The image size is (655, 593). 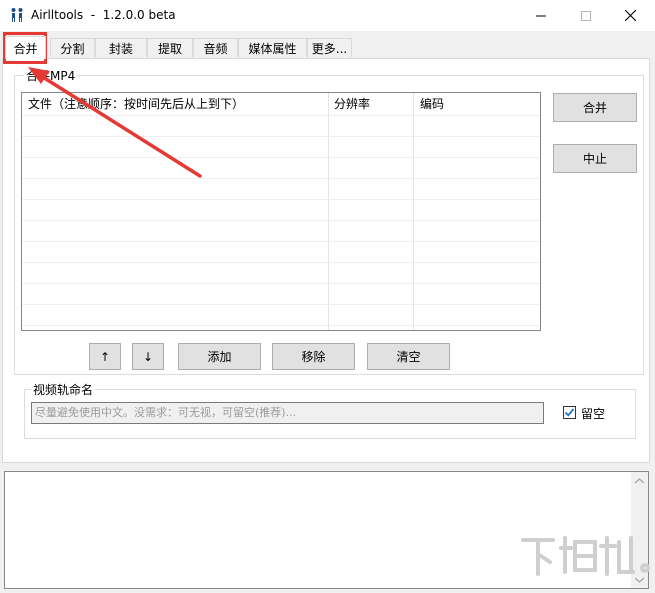 What do you see at coordinates (170, 47) in the screenshot?
I see `tab-extract: 提取` at bounding box center [170, 47].